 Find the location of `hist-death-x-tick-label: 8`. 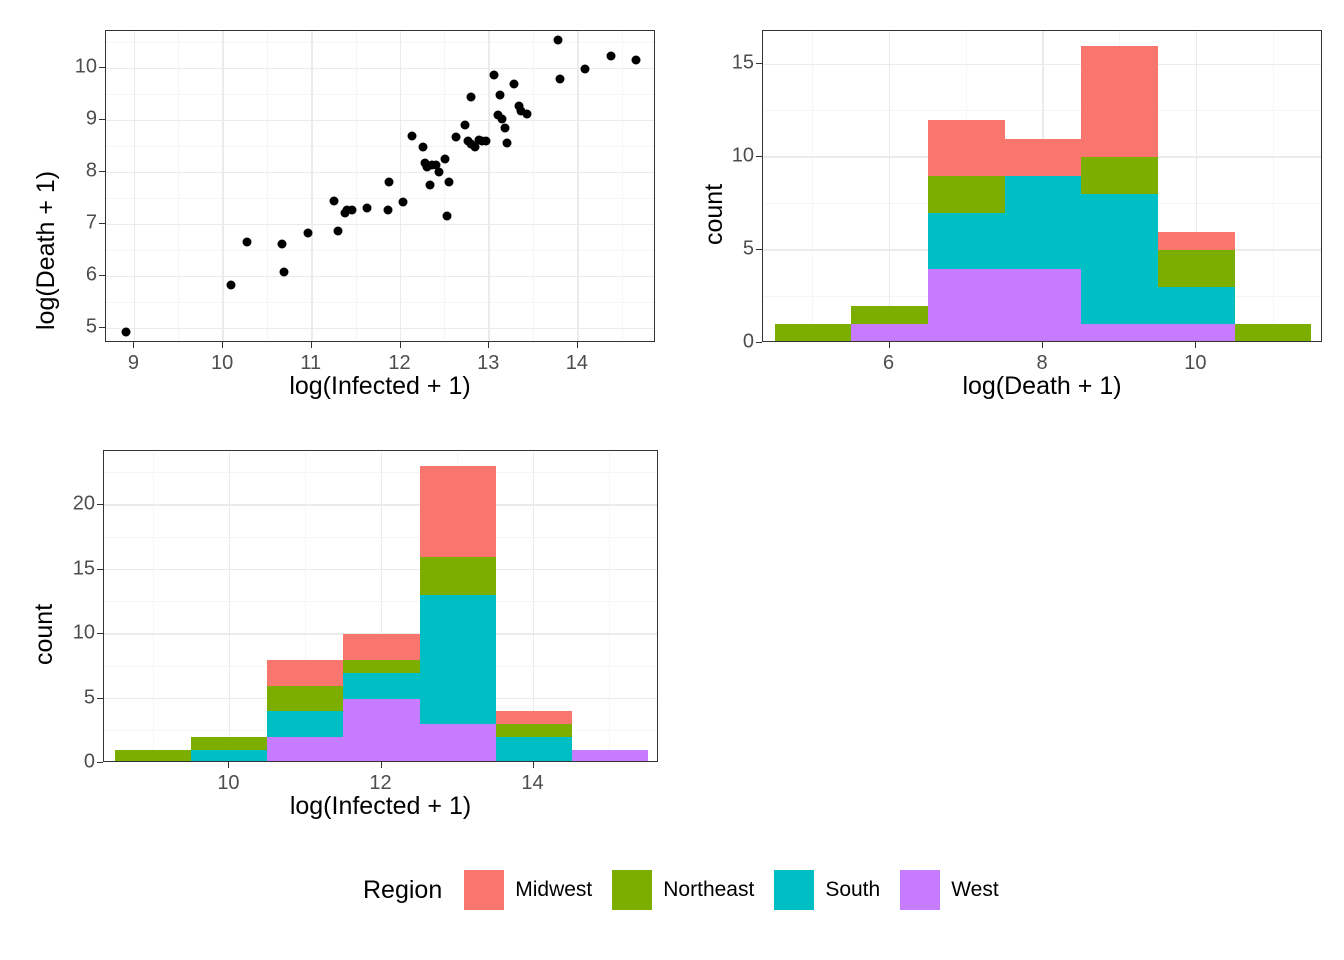

hist-death-x-tick-label: 8 is located at coordinates (1042, 363).